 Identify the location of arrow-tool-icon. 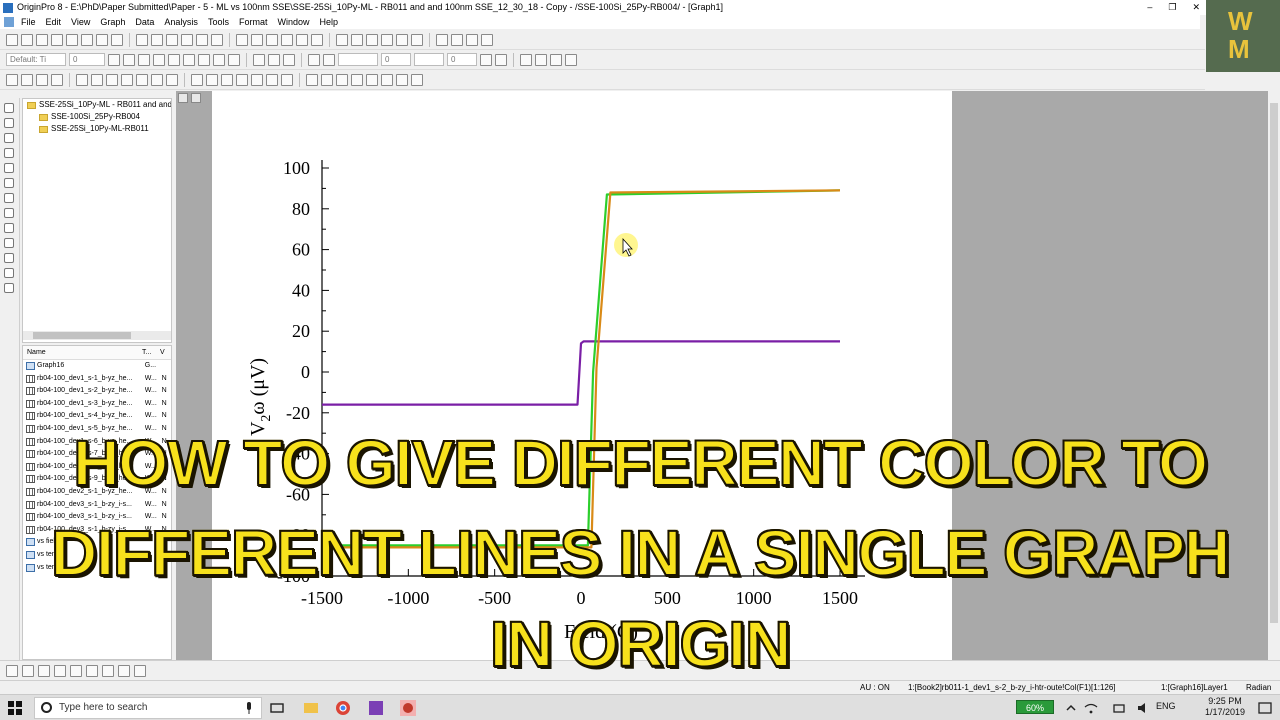
(9, 258).